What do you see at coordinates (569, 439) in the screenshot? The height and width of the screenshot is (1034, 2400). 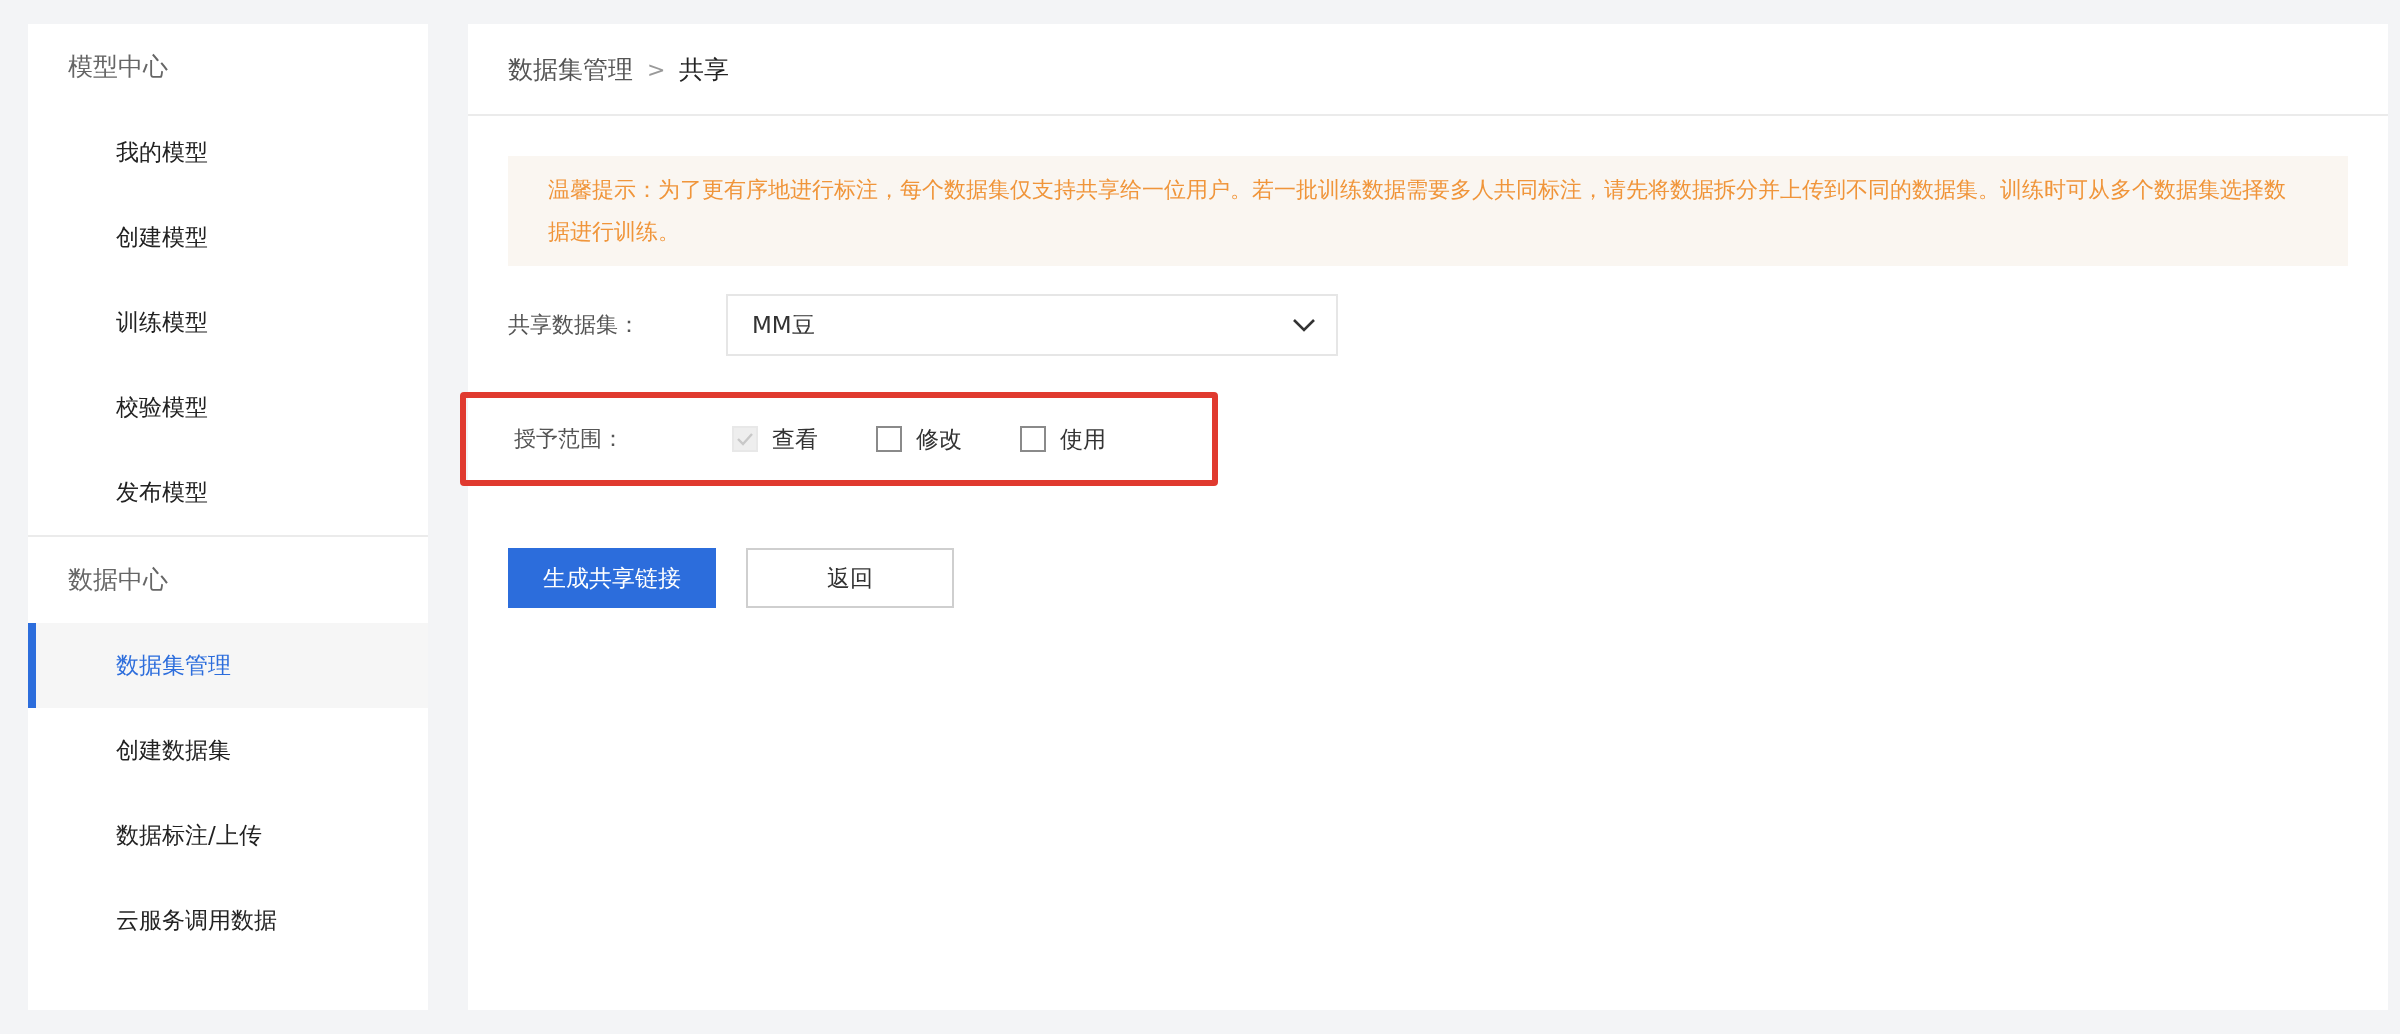 I see `field-label: 授予范围：` at bounding box center [569, 439].